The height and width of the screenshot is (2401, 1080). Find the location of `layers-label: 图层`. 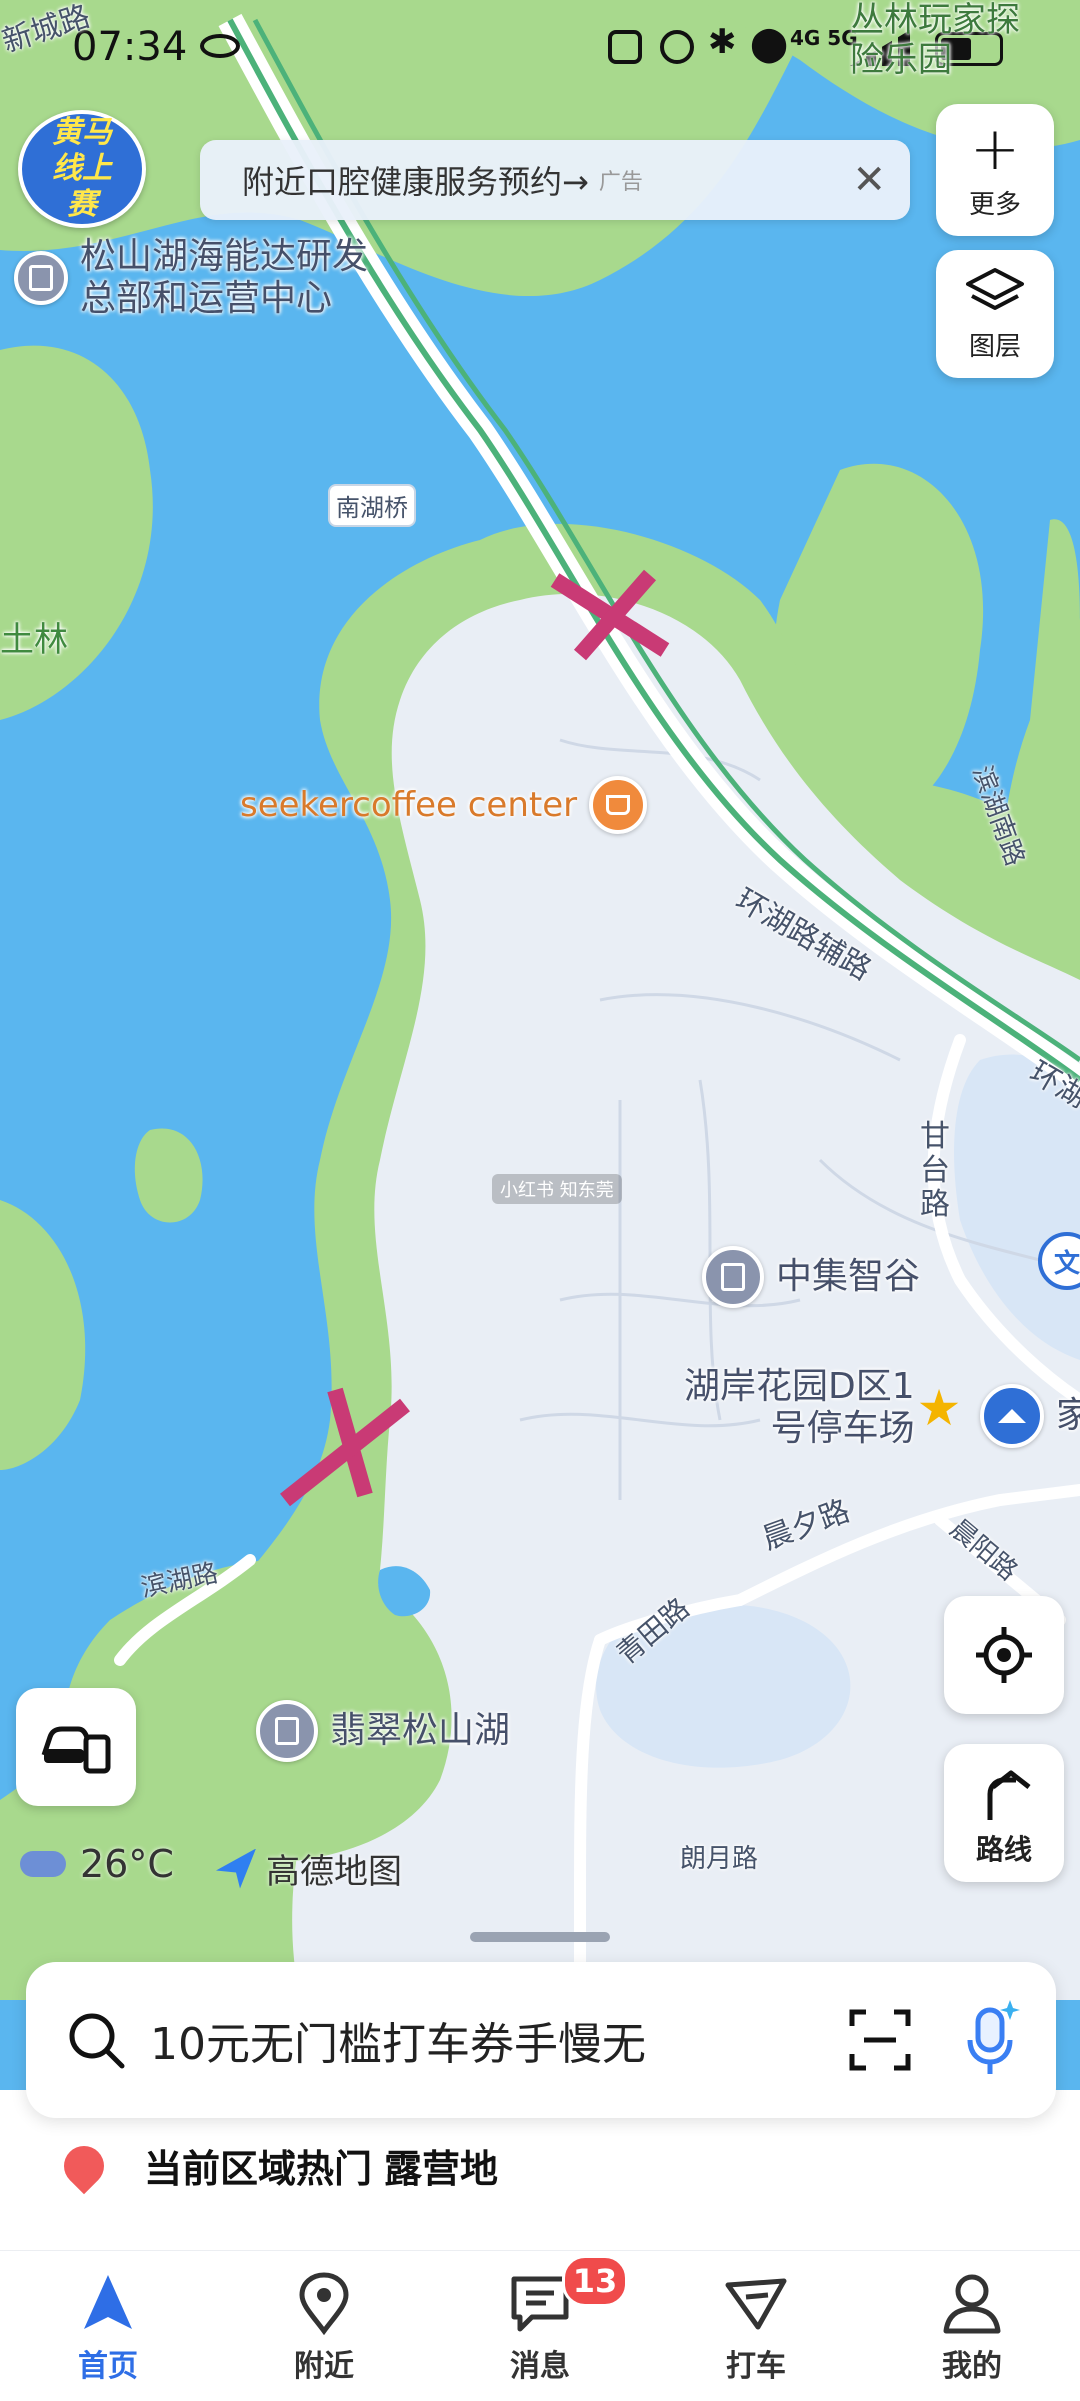

layers-label: 图层 is located at coordinates (994, 346).